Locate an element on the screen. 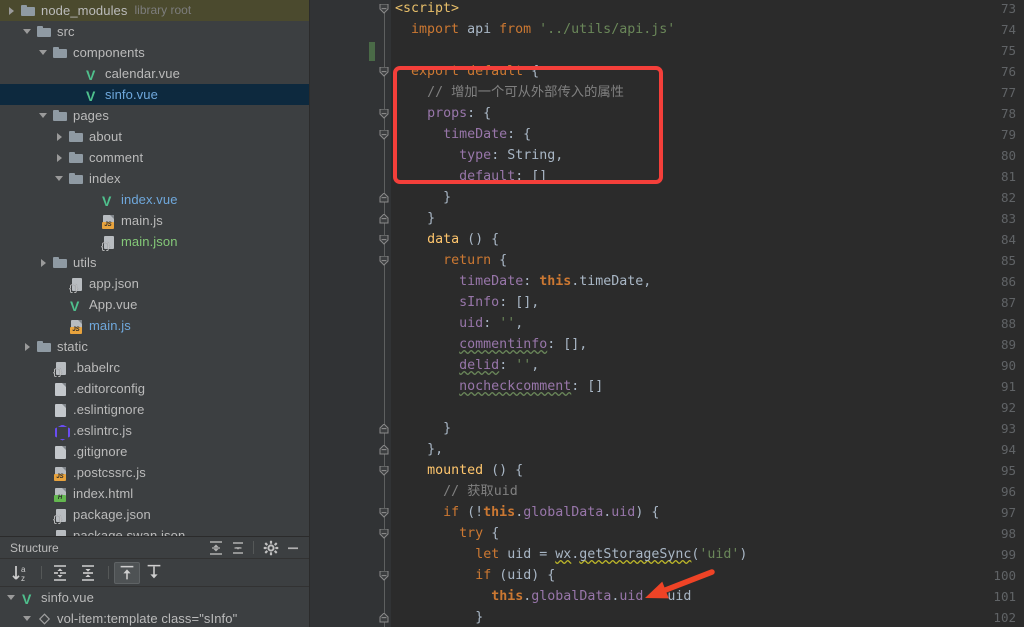  structure-tree-item: vol-item:template class="sInfo" is located at coordinates (154, 617).